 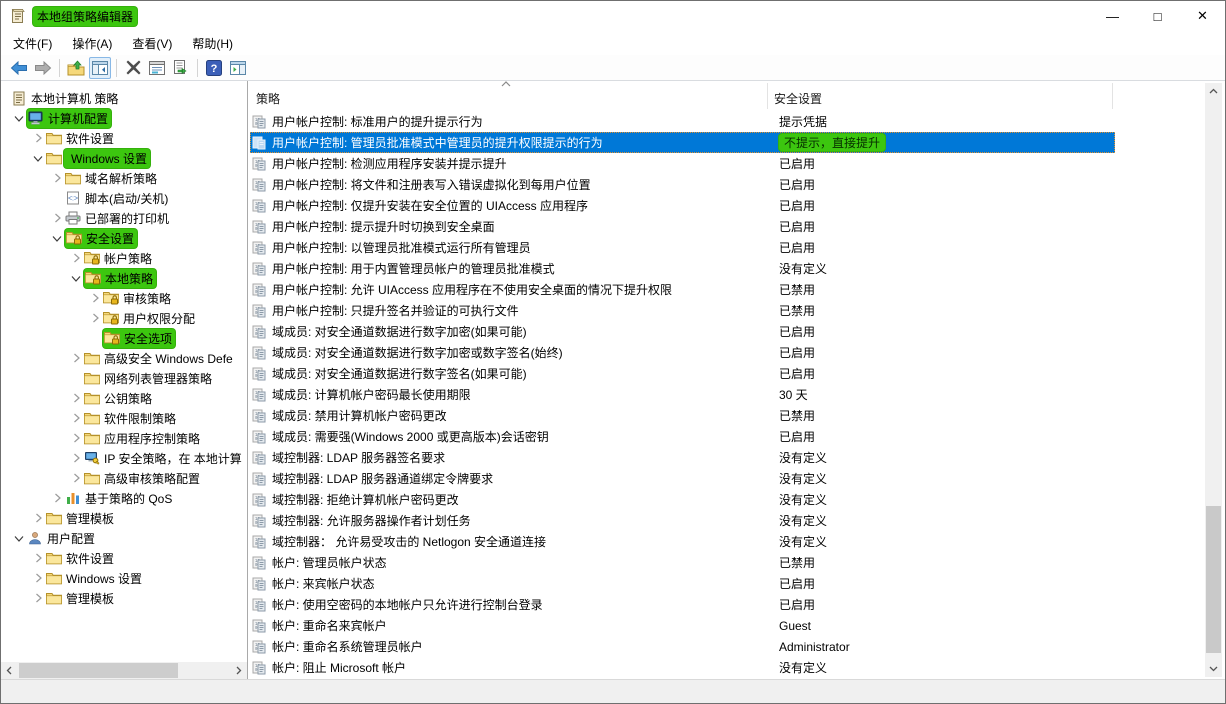 What do you see at coordinates (1112, 16) in the screenshot?
I see `minimize-button: —` at bounding box center [1112, 16].